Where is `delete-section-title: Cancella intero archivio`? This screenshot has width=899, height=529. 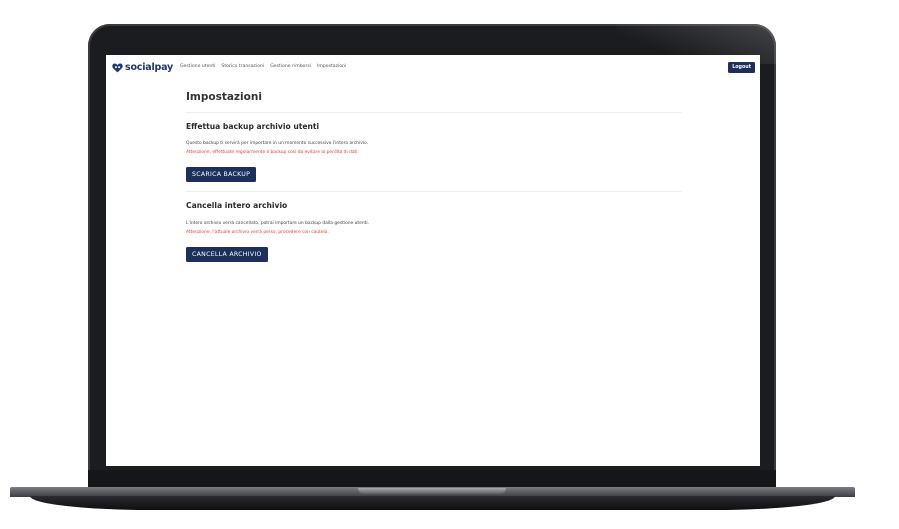 delete-section-title: Cancella intero archivio is located at coordinates (237, 205).